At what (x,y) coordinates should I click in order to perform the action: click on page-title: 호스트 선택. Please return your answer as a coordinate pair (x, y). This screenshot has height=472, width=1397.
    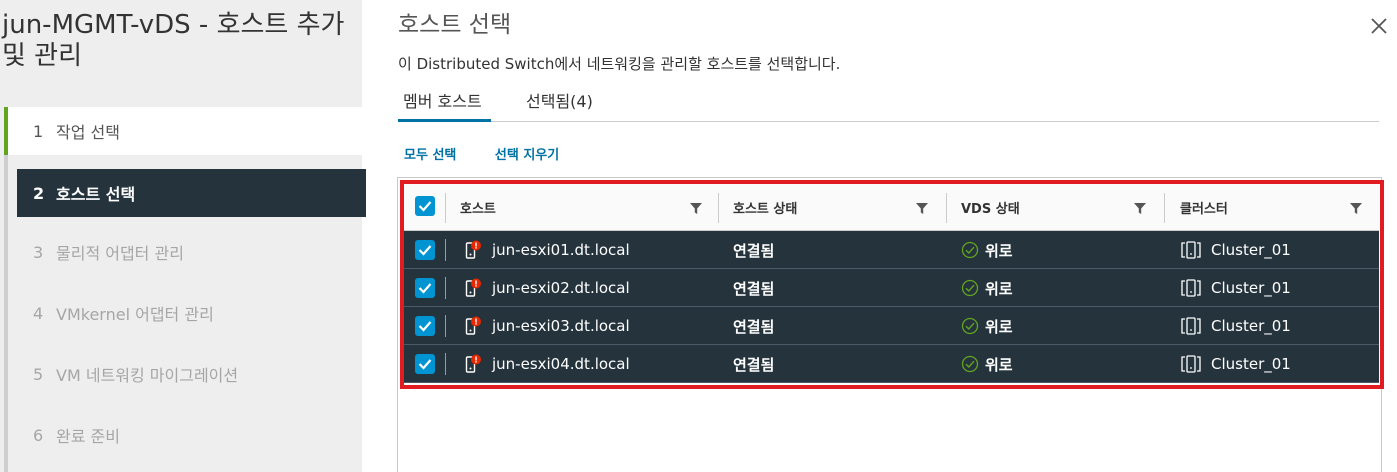
    Looking at the image, I should click on (455, 25).